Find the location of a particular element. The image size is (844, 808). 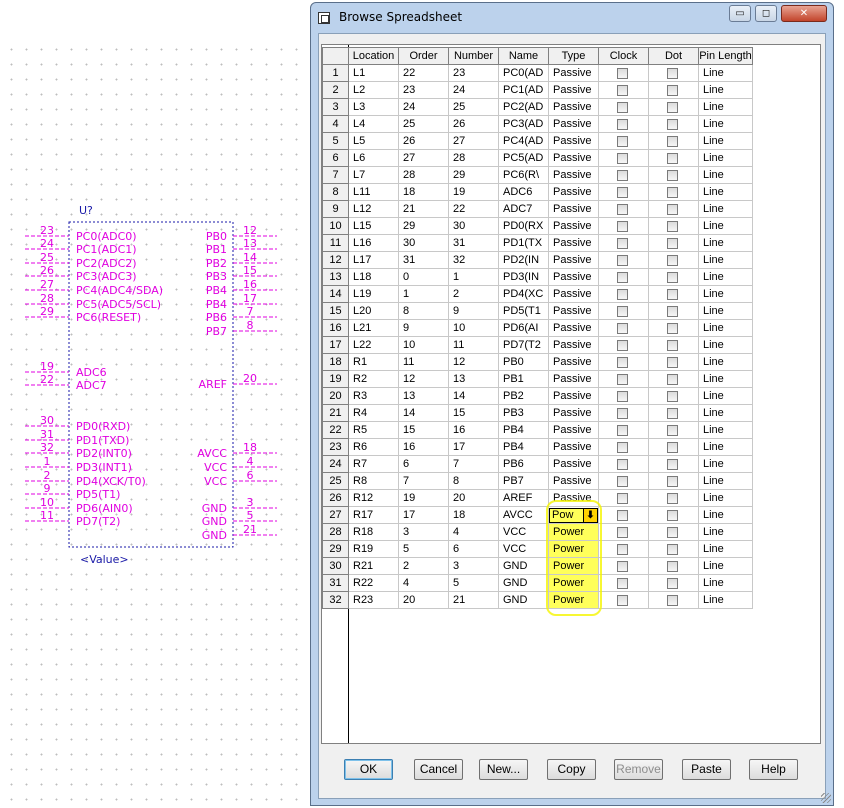

table-row: 1 L1 22 23 PC0(AD Passive Line is located at coordinates (537, 73).